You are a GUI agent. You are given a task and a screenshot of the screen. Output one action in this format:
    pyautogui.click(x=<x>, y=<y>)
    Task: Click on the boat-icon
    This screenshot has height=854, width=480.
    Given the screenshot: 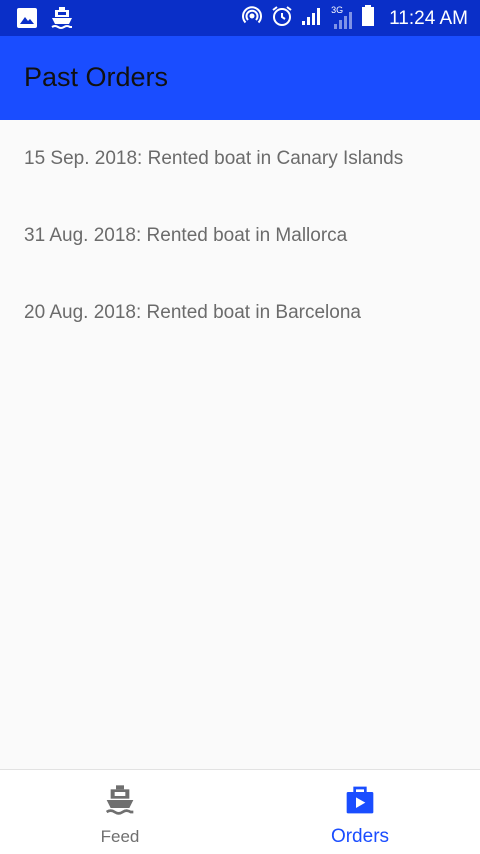 What is the action you would take?
    pyautogui.click(x=120, y=802)
    